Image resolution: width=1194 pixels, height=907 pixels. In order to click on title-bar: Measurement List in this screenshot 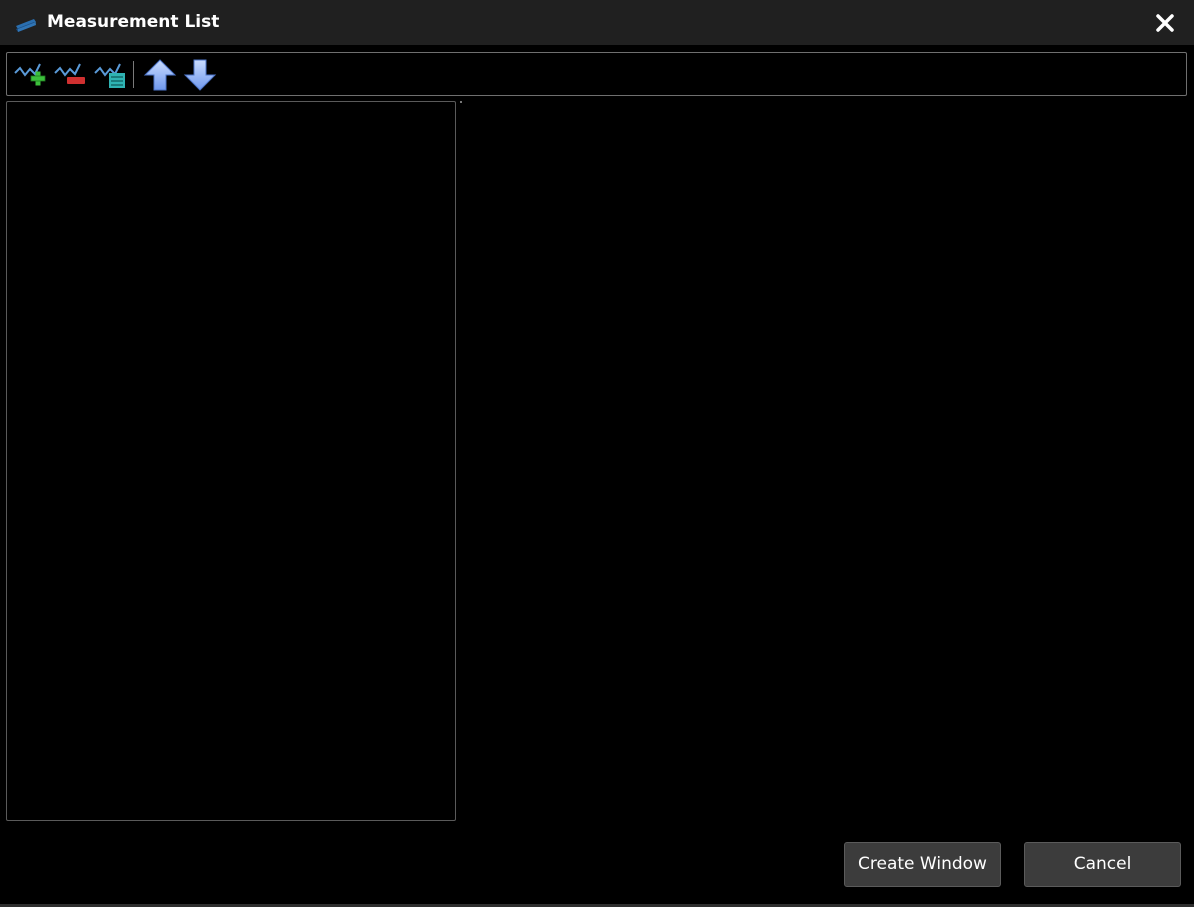, I will do `click(597, 22)`.